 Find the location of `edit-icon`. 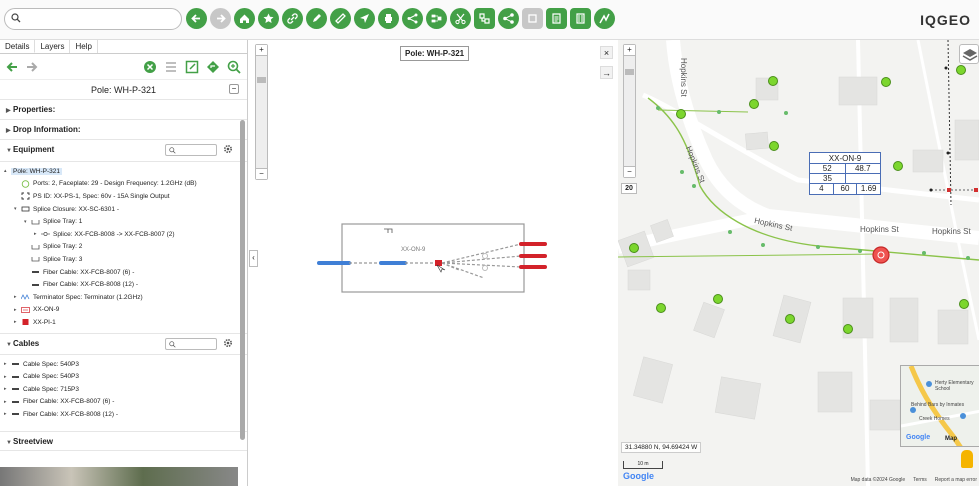

edit-icon is located at coordinates (192, 67).